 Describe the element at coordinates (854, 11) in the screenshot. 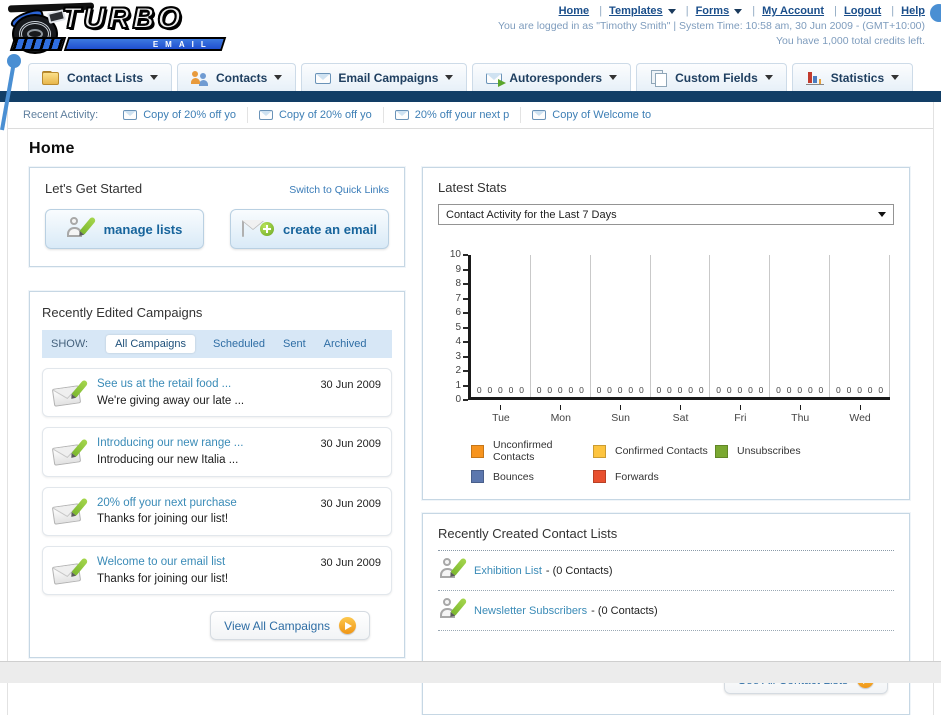

I see `Logout: Logout` at that location.